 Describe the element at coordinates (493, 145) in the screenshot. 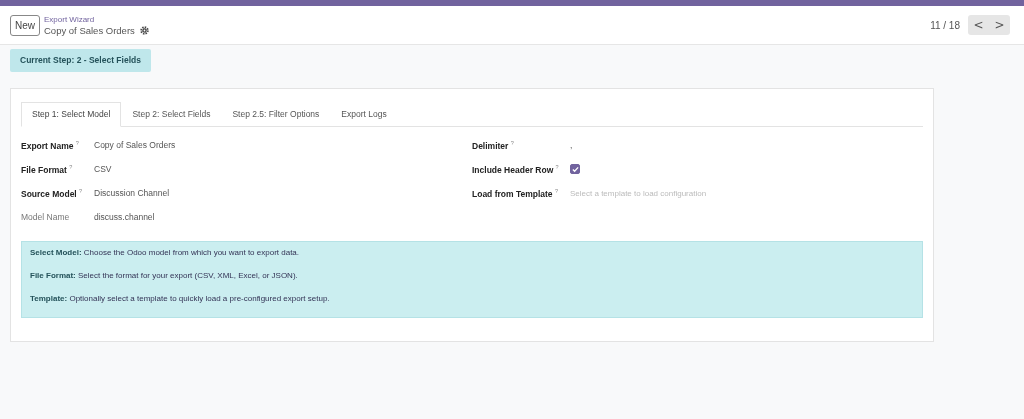

I see `field-label: Delimiter $^{?}$` at that location.